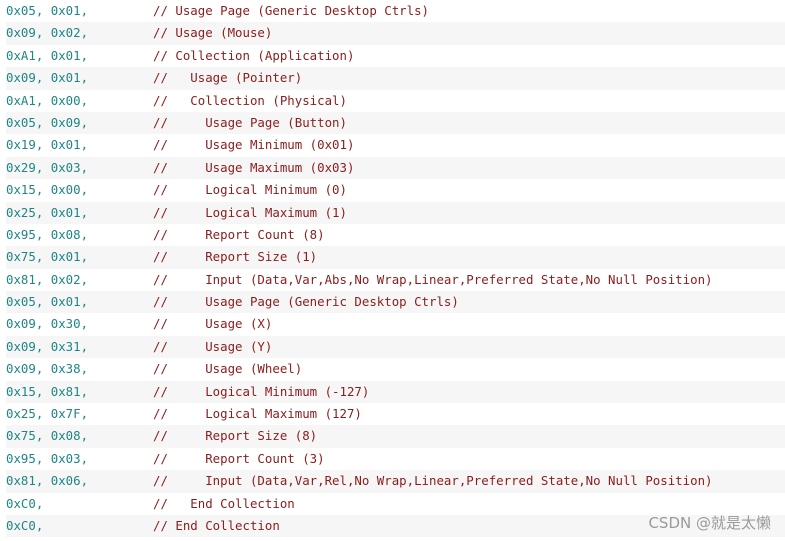  What do you see at coordinates (395, 347) in the screenshot?
I see `code-line: 0x09, 0x31, // Usage (Y)` at bounding box center [395, 347].